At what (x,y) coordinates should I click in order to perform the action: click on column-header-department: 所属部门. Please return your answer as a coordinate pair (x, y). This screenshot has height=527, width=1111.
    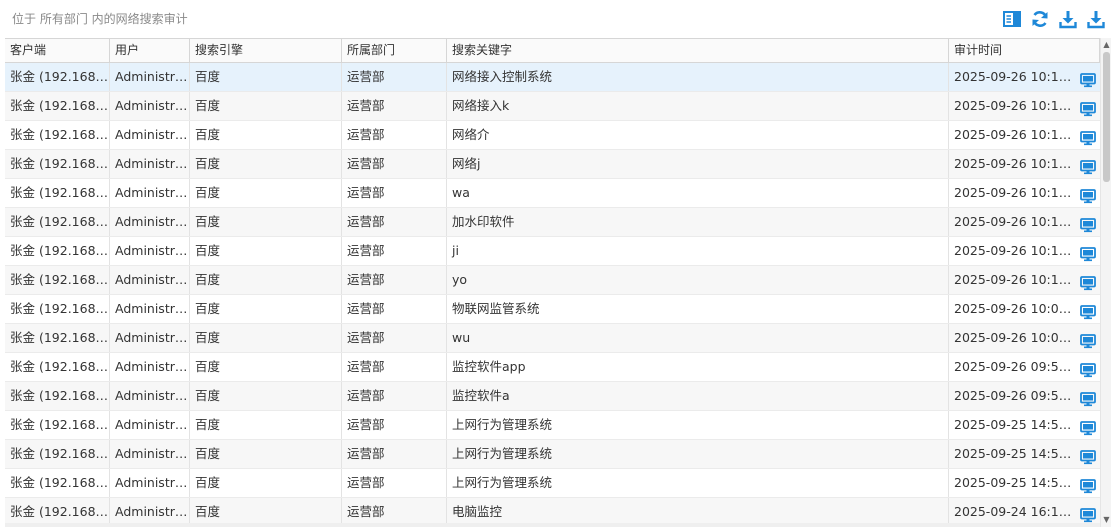
    Looking at the image, I should click on (394, 51).